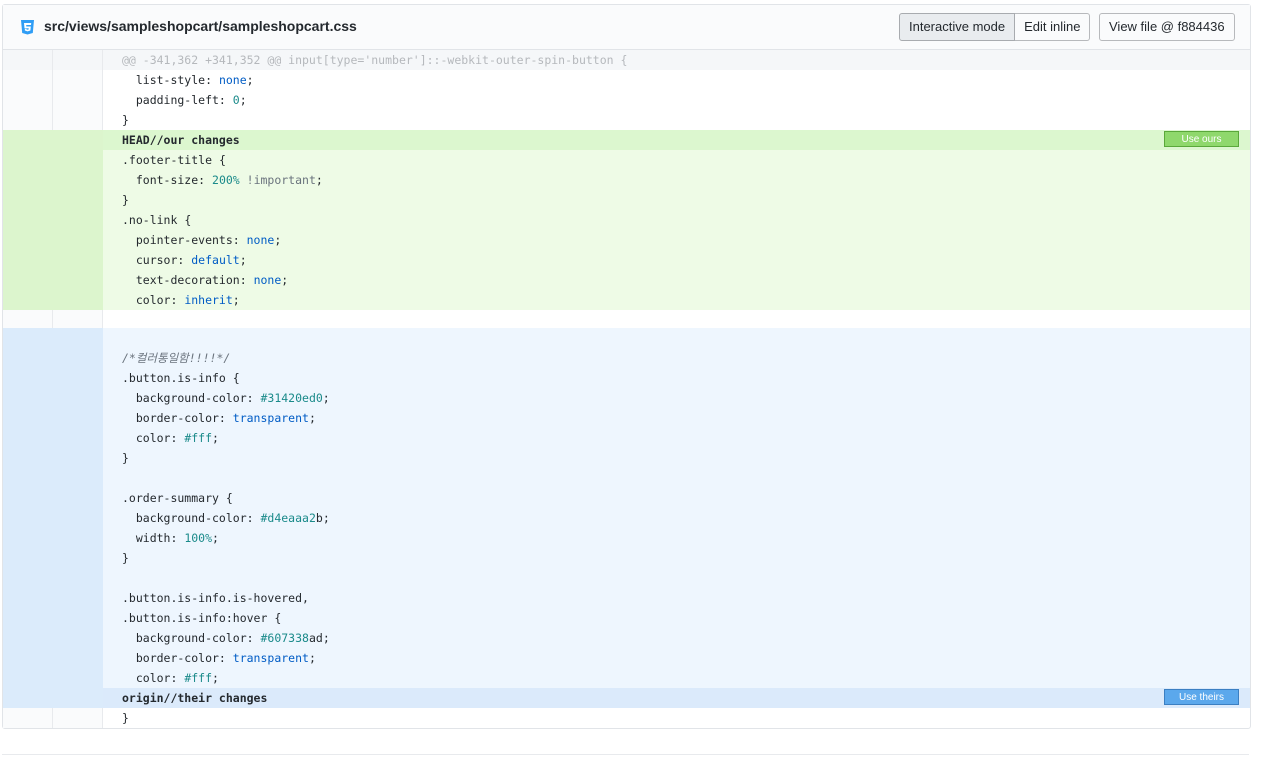 This screenshot has width=1277, height=770. Describe the element at coordinates (676, 180) in the screenshot. I see `code-line: font-size: 200% !important;` at that location.